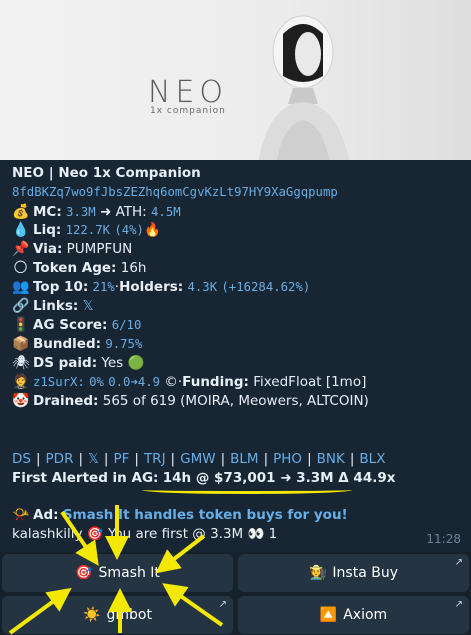  I want to click on link-gmw: GMW, so click(197, 459).